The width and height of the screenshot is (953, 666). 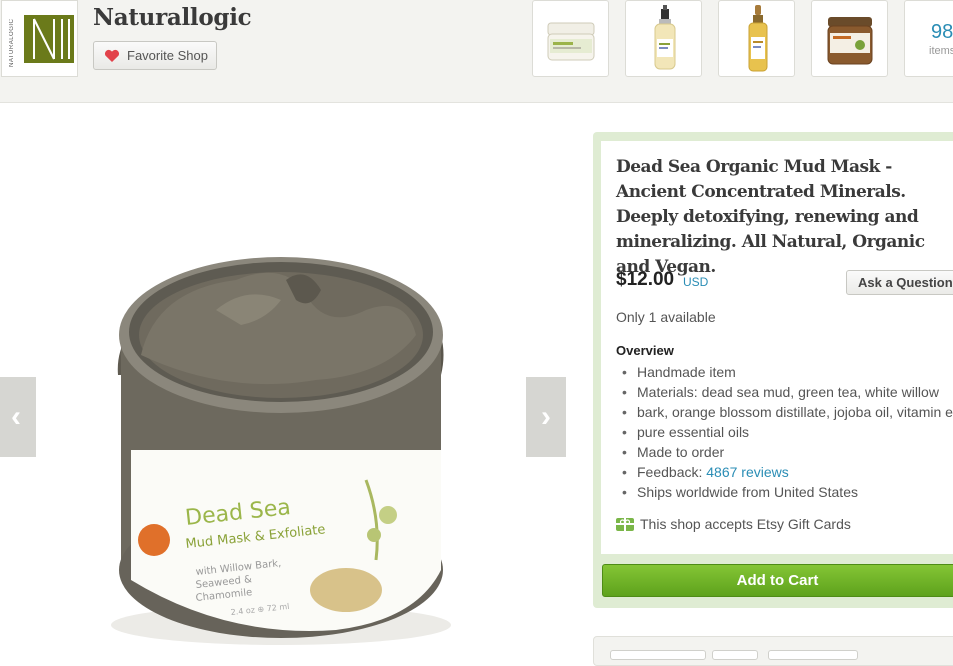 What do you see at coordinates (12, 42) in the screenshot?
I see `shop-logo-text: NATURALOGIC` at bounding box center [12, 42].